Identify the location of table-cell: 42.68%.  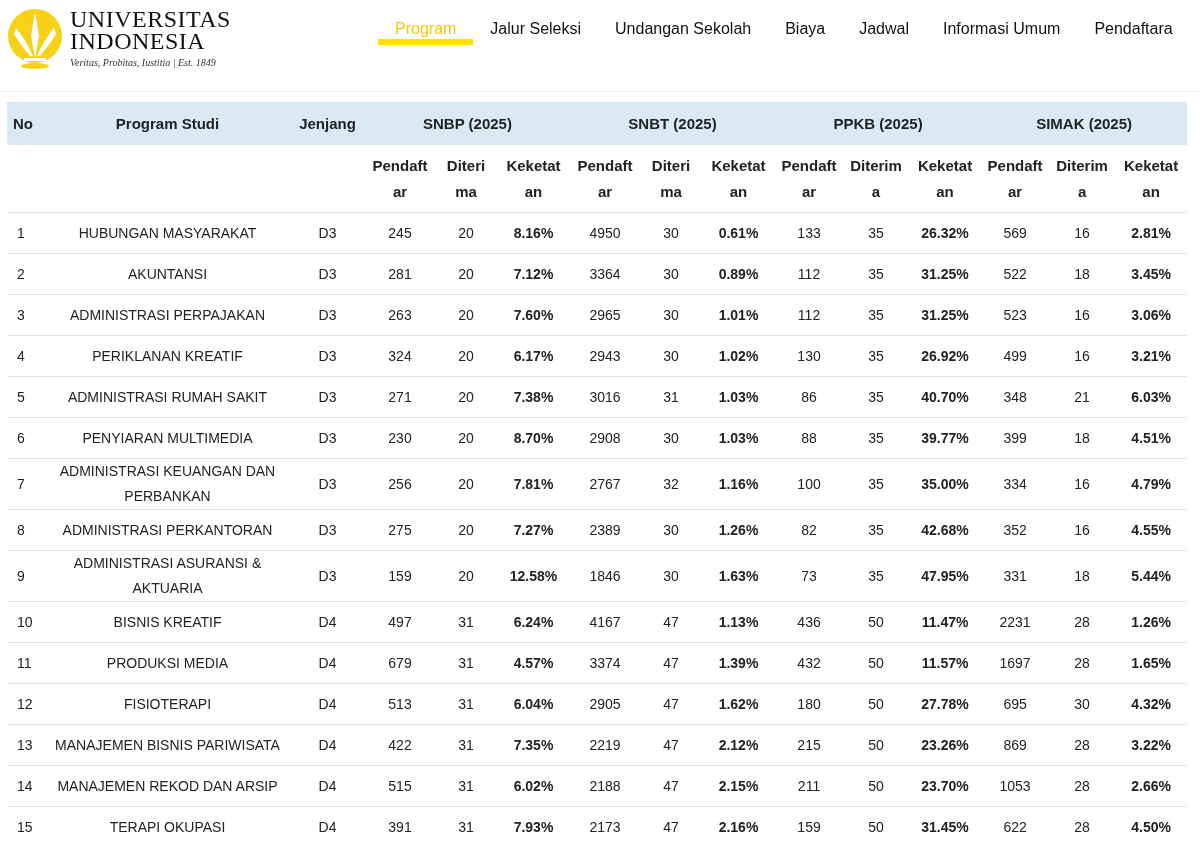
(945, 530).